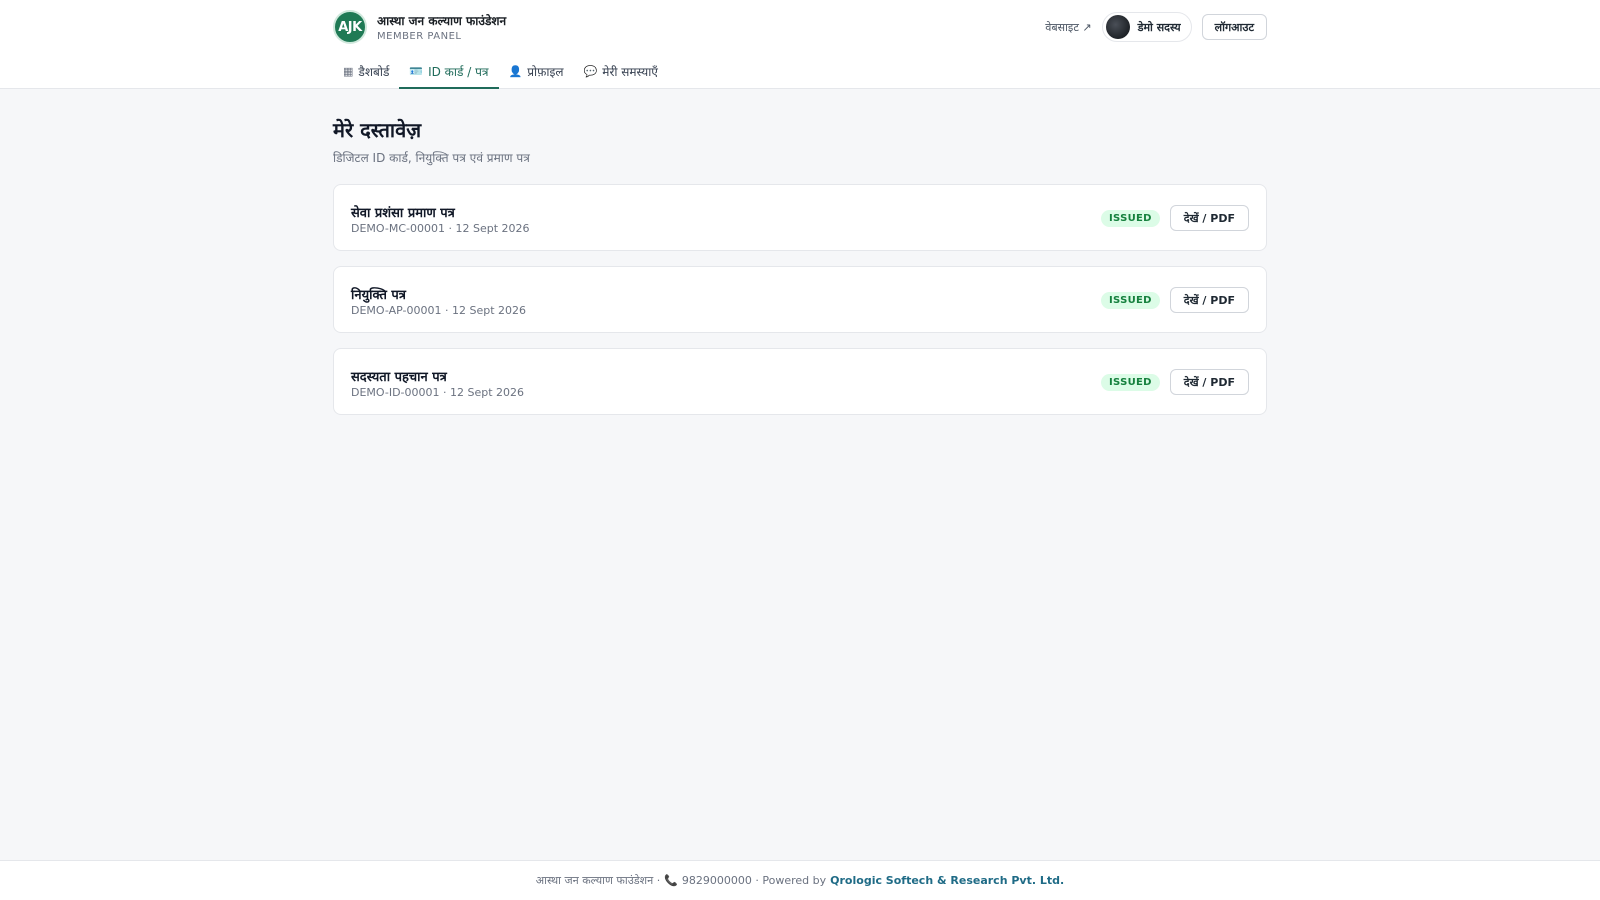  What do you see at coordinates (598, 880) in the screenshot?
I see `footer-org-name: आस्था जन कल्याण फाउंडेशन ·` at bounding box center [598, 880].